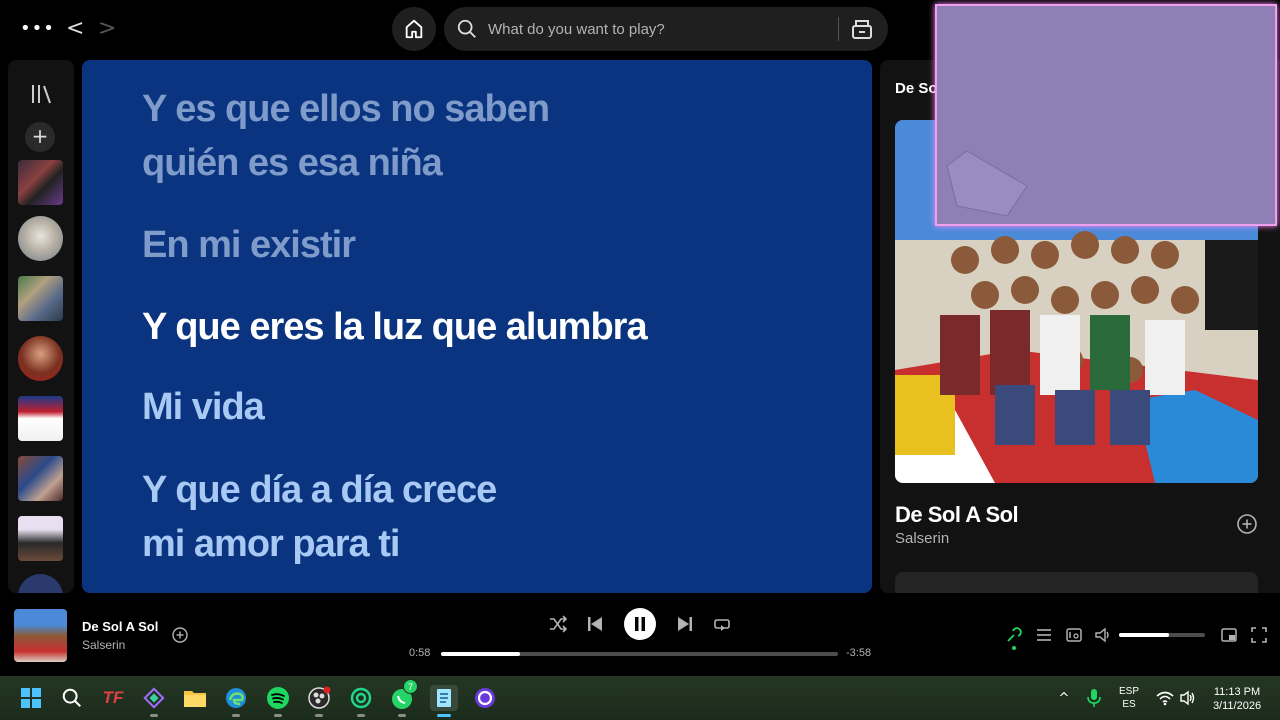 The image size is (1280, 720). What do you see at coordinates (271, 544) in the screenshot?
I see `lyric-line: mi amor para ti` at bounding box center [271, 544].